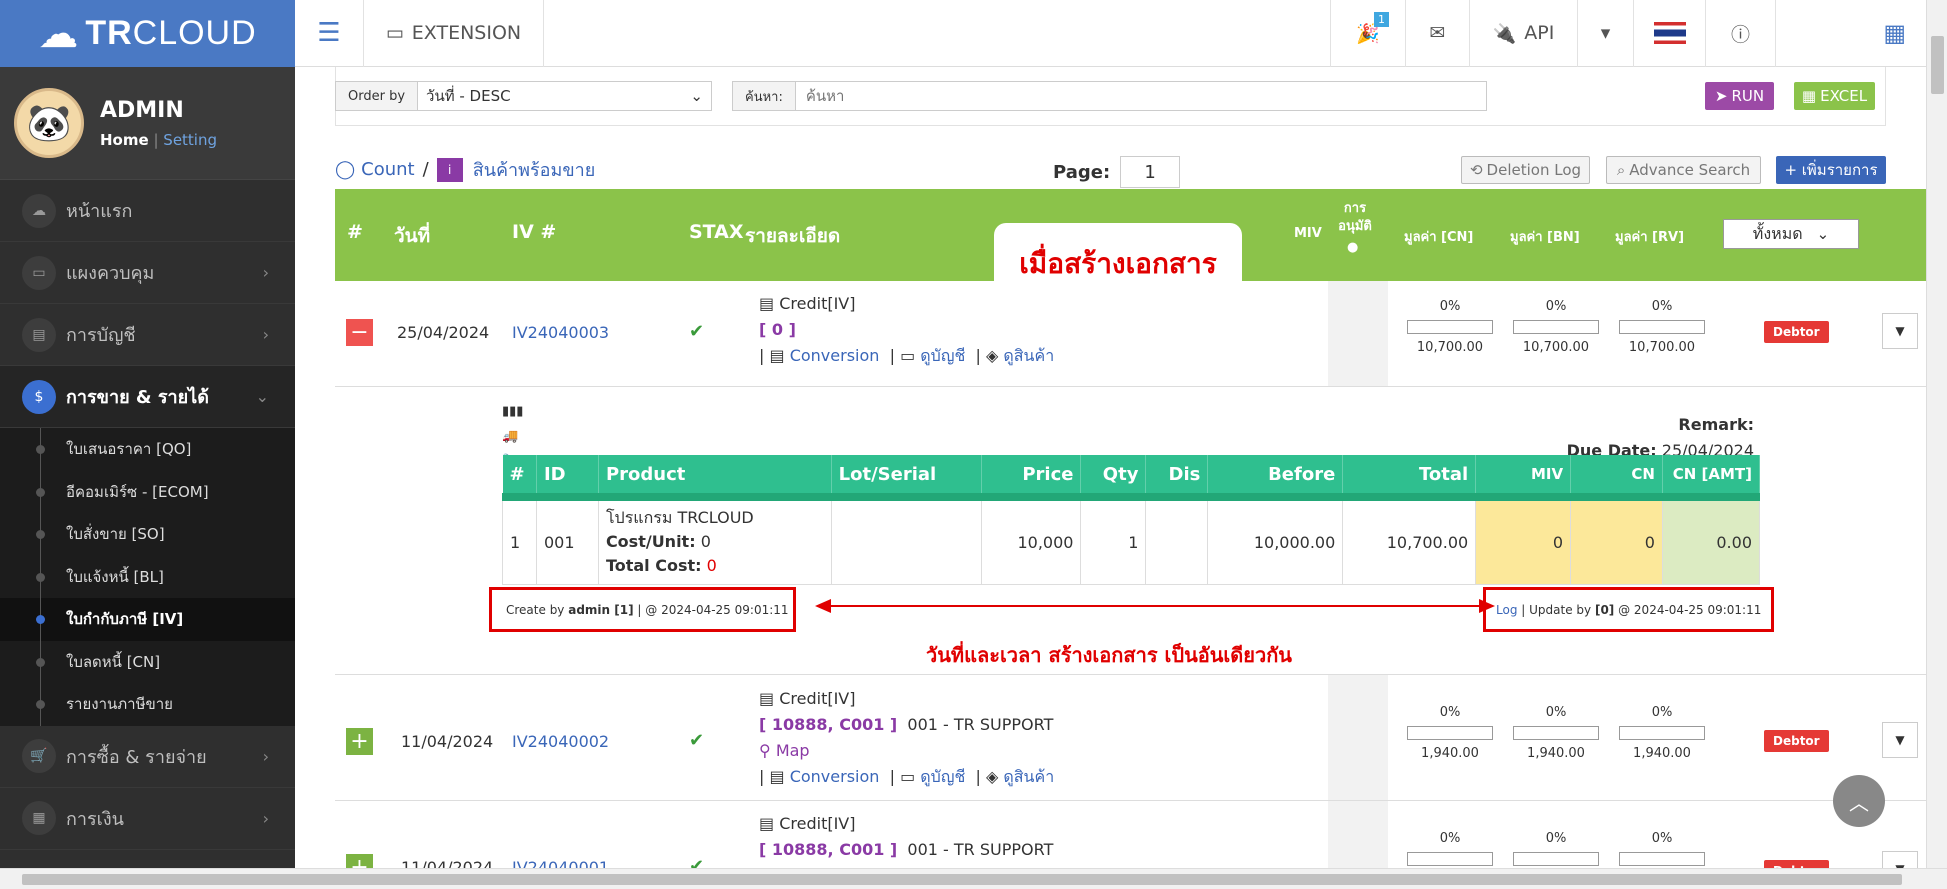 The width and height of the screenshot is (1947, 889). I want to click on col-rv: มูลค่า [RV], so click(1650, 237).